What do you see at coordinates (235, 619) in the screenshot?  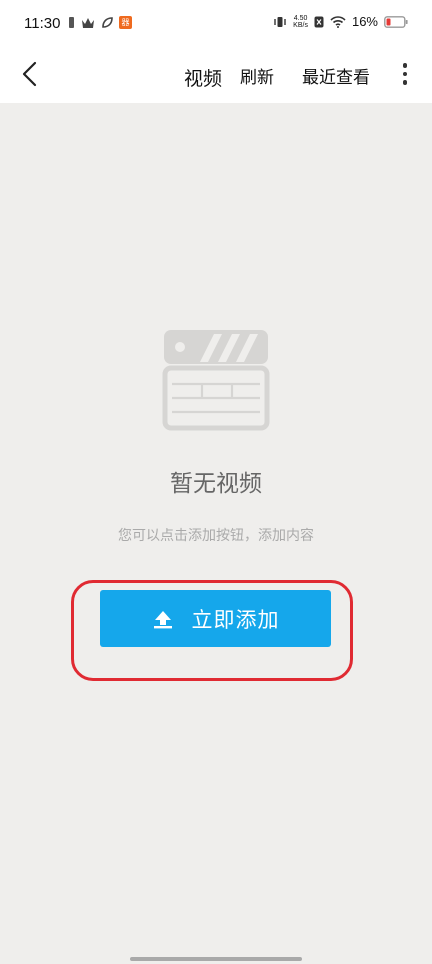 I see `add-now-button-label: 立即添加` at bounding box center [235, 619].